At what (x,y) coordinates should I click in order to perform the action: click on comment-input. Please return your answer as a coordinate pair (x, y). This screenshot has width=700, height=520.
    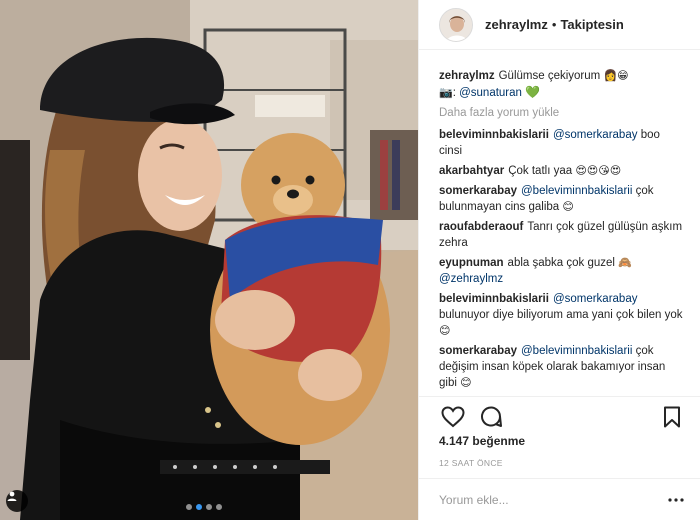
    Looking at the image, I should click on (552, 499).